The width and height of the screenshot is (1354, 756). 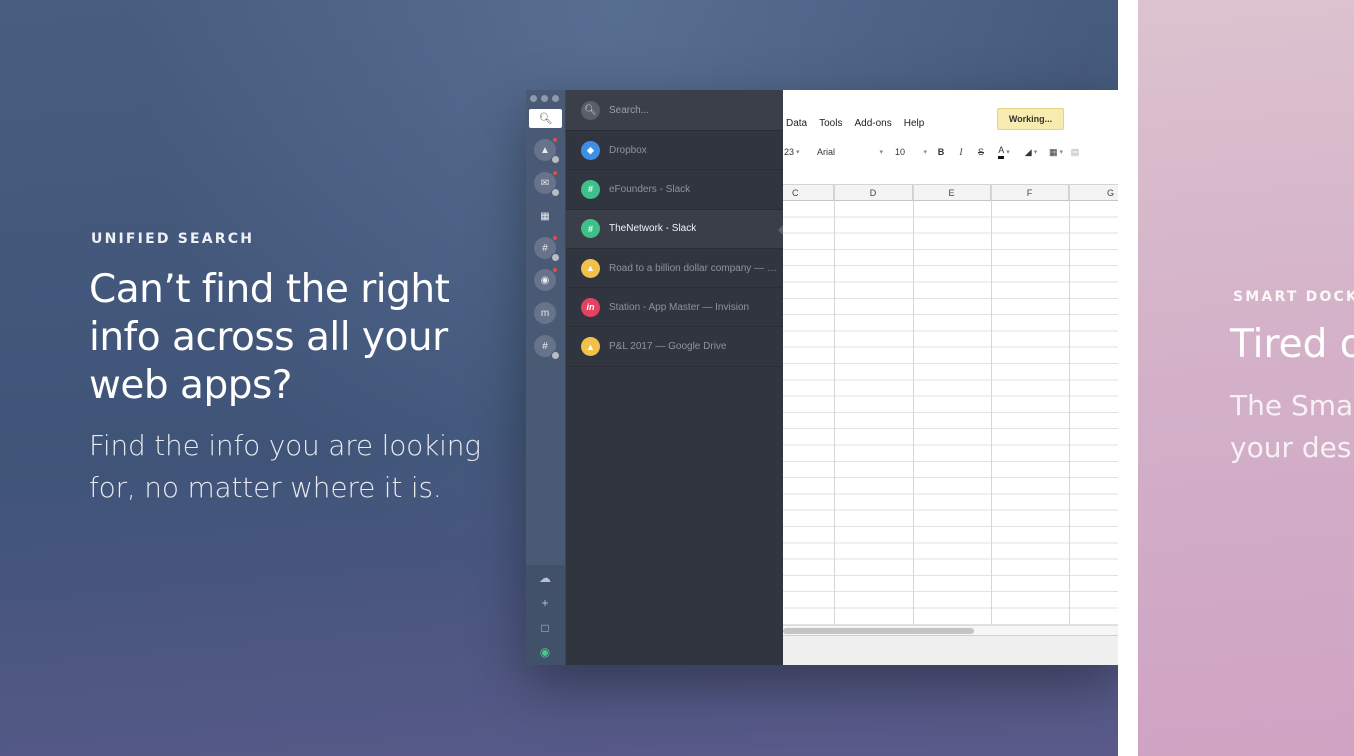 I want to click on dropbox-icon: ◆, so click(x=590, y=150).